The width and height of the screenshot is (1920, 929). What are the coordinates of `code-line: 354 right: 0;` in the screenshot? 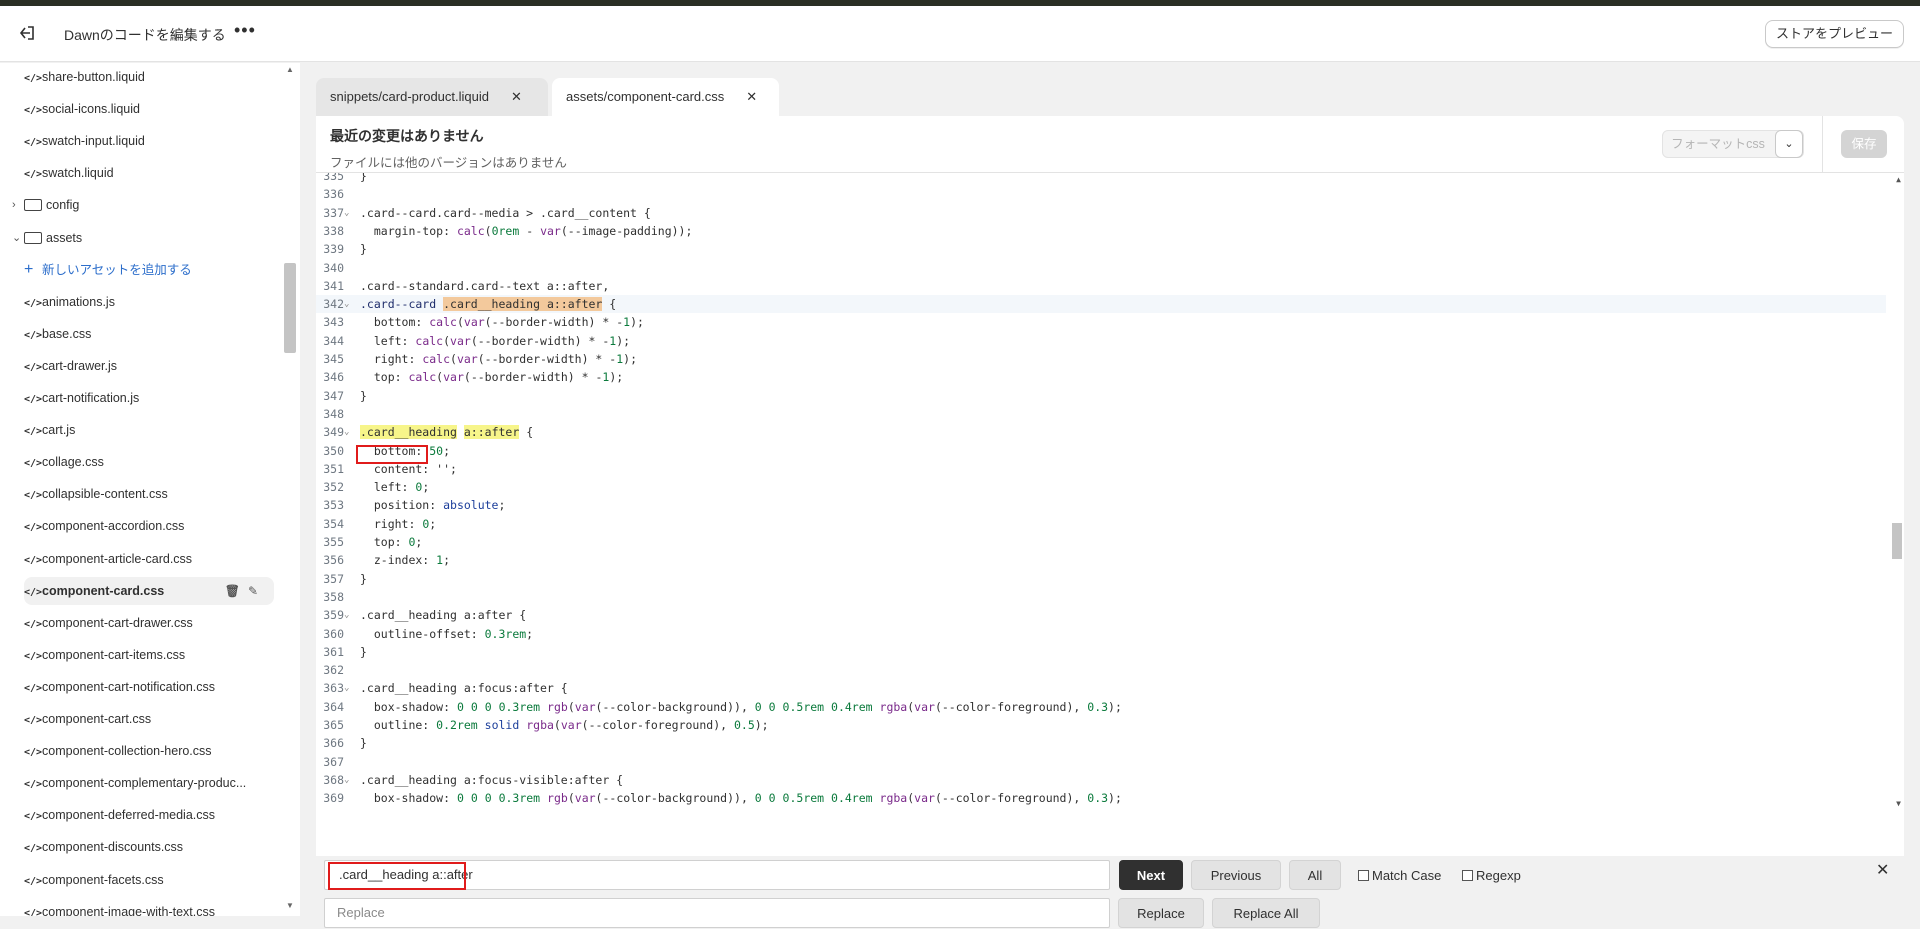 It's located at (1101, 524).